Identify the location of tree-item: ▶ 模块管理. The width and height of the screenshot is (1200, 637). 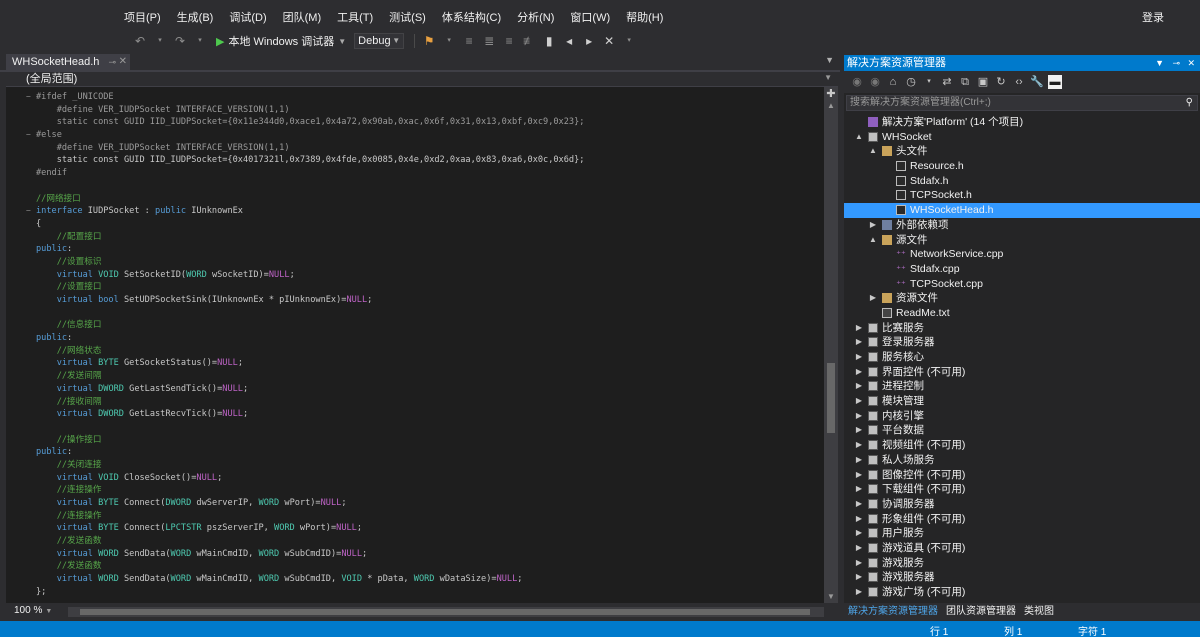
(1022, 401).